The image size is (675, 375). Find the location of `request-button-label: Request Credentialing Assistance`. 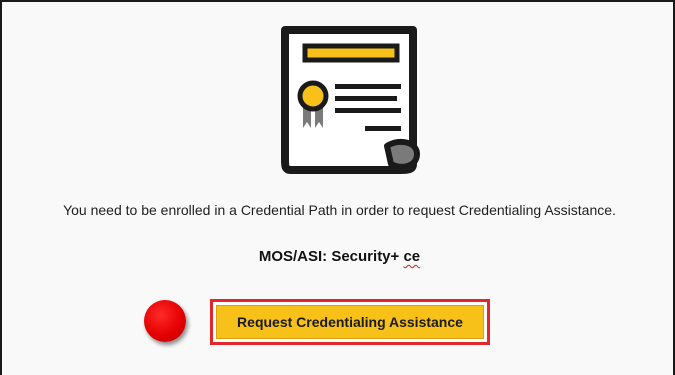

request-button-label: Request Credentialing Assistance is located at coordinates (350, 322).